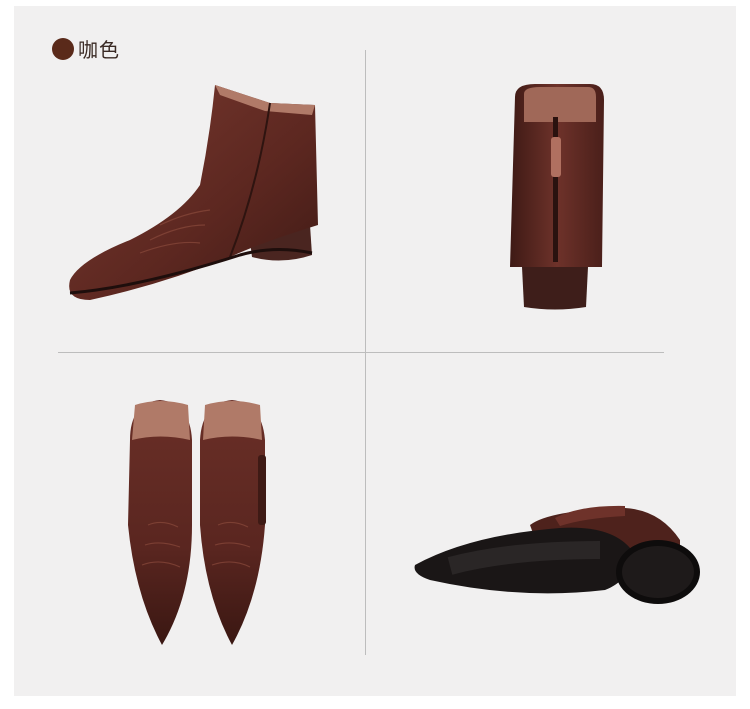 This screenshot has width=750, height=709. What do you see at coordinates (557, 197) in the screenshot?
I see `boot-back-view` at bounding box center [557, 197].